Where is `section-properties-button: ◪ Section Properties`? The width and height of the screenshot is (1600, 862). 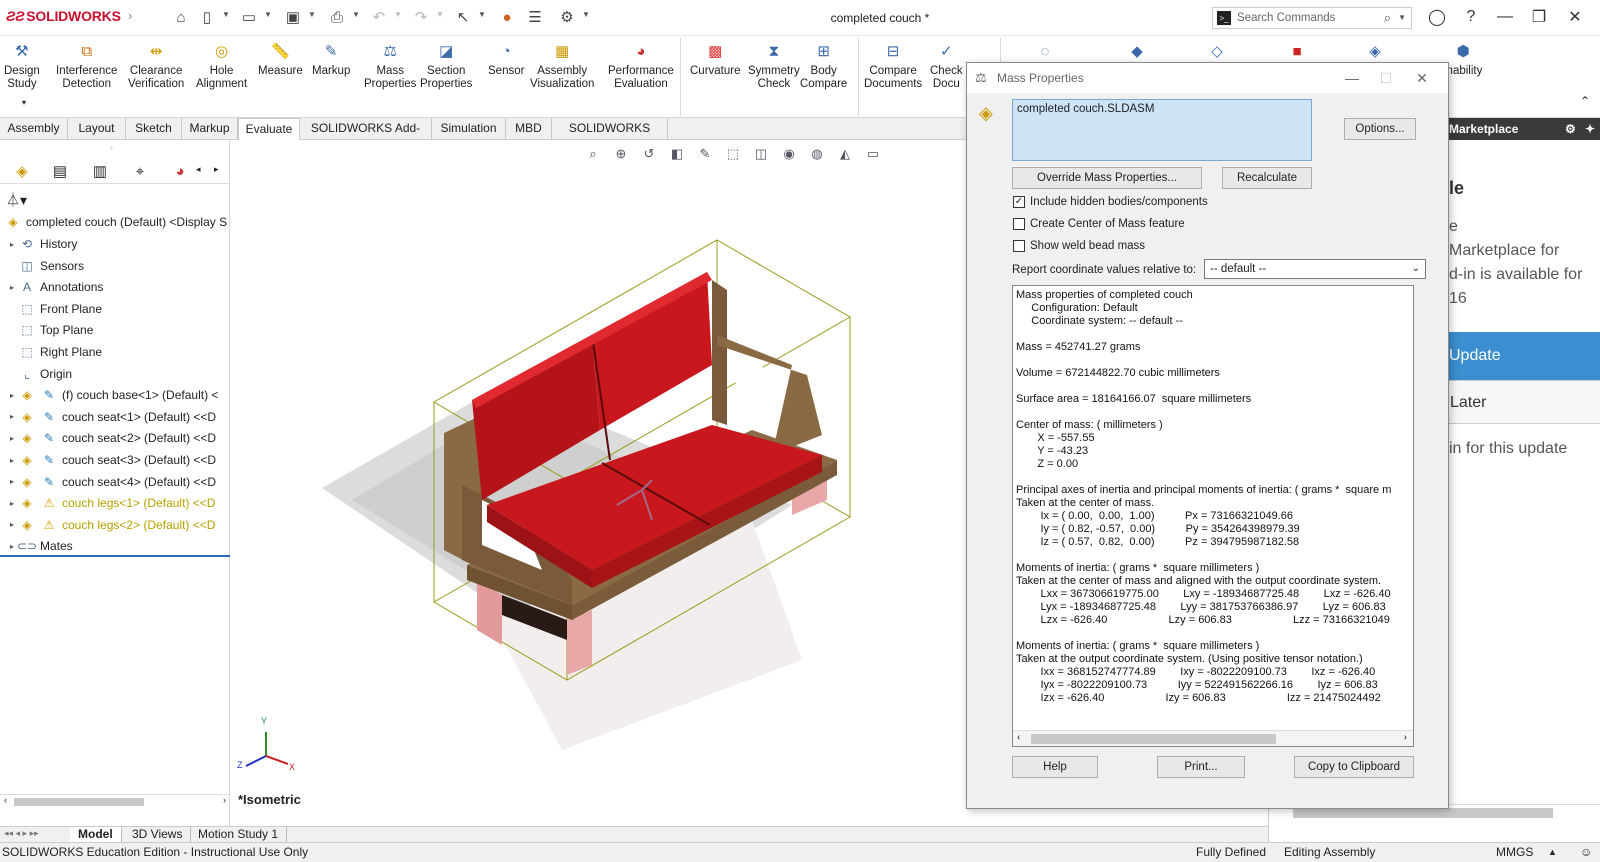 section-properties-button: ◪ Section Properties is located at coordinates (446, 65).